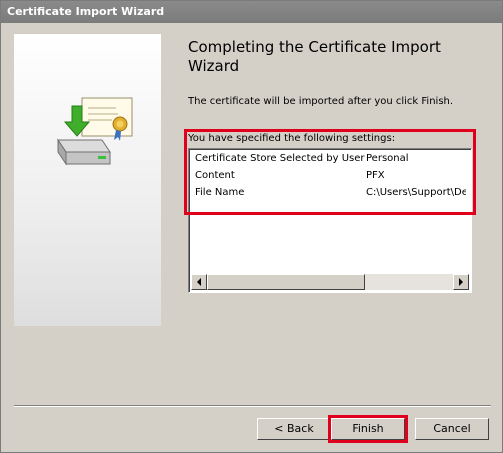  I want to click on setting-name: Content, so click(215, 175).